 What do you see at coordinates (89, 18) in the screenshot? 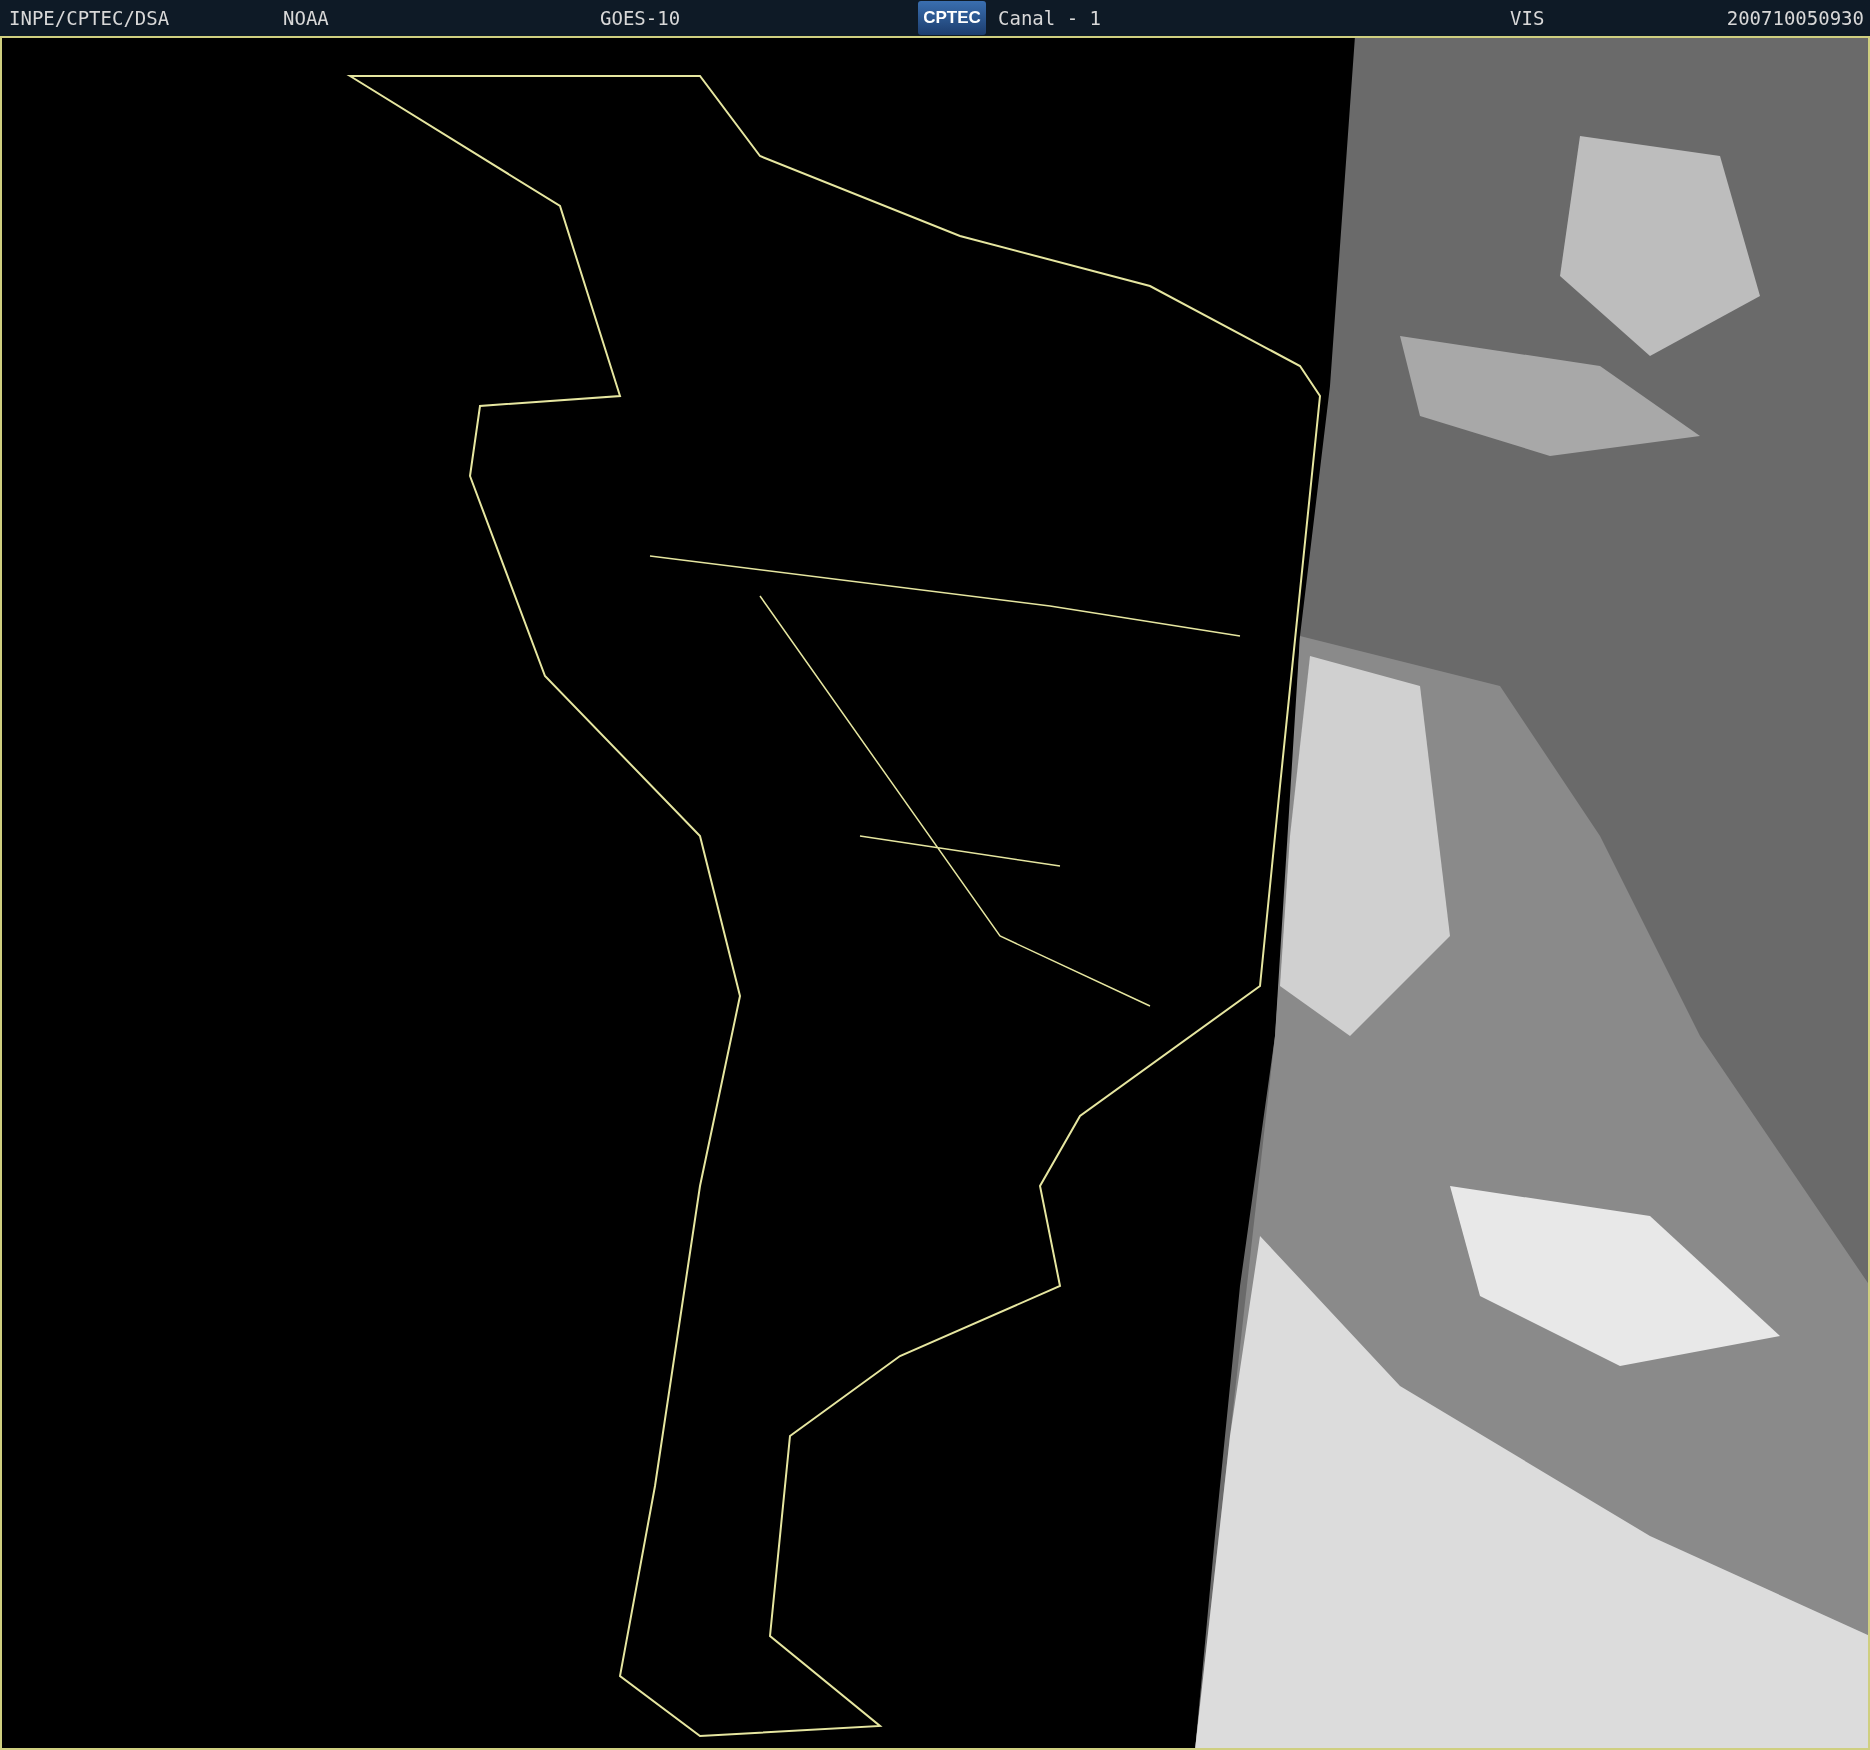
I see `source-label: INPE/CPTEC/DSA` at bounding box center [89, 18].